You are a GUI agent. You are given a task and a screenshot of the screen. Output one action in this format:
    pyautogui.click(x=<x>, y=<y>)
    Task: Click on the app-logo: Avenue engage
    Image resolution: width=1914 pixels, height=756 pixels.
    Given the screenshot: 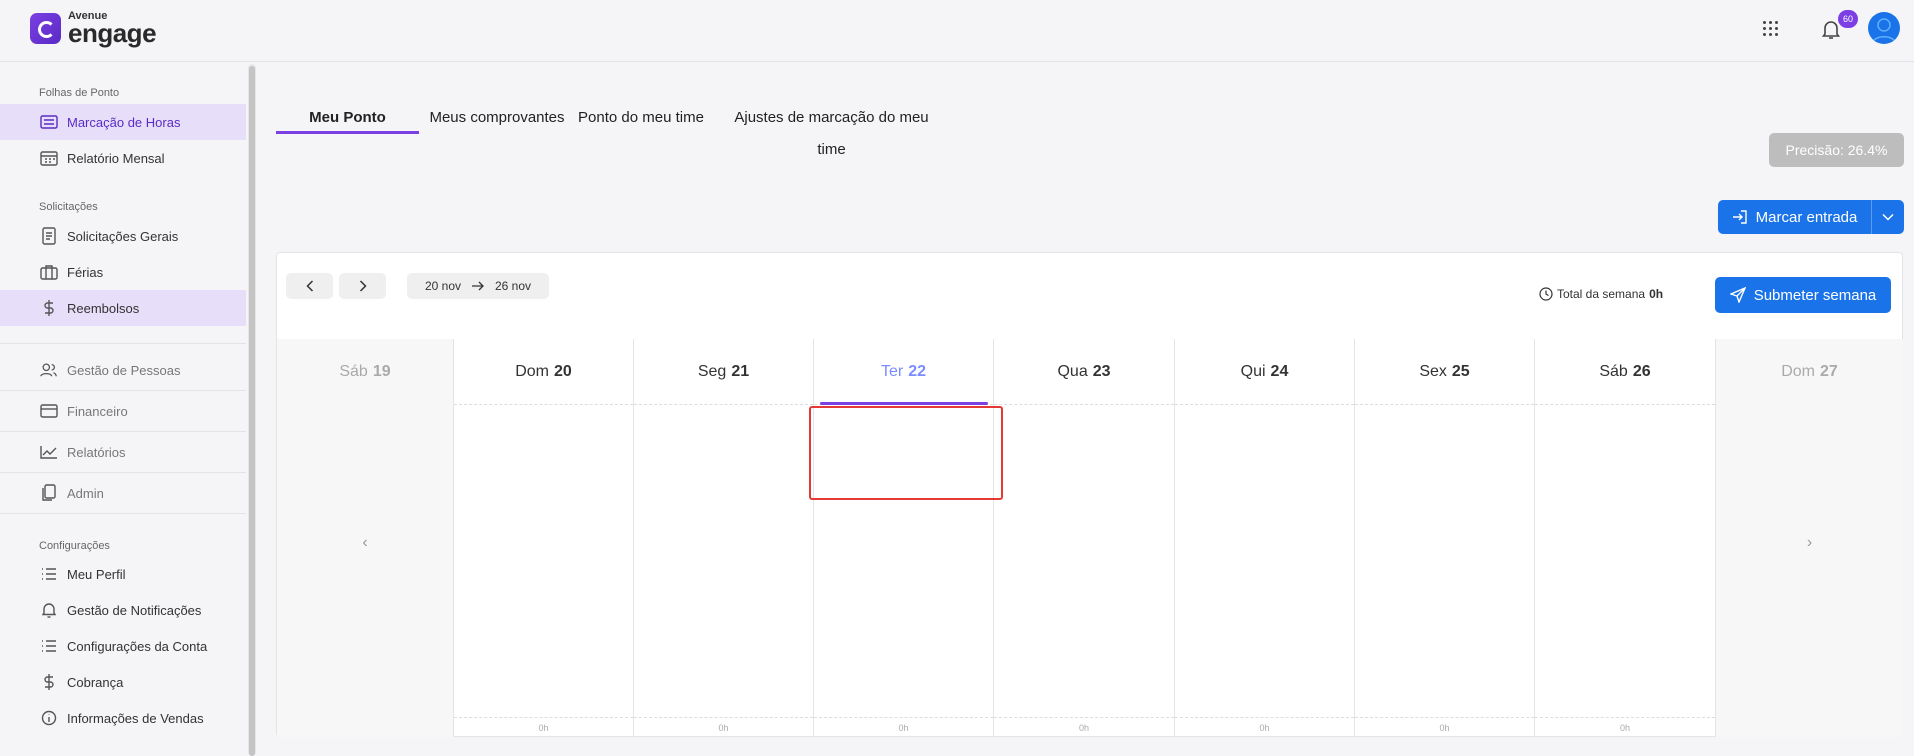 What is the action you would take?
    pyautogui.click(x=93, y=29)
    